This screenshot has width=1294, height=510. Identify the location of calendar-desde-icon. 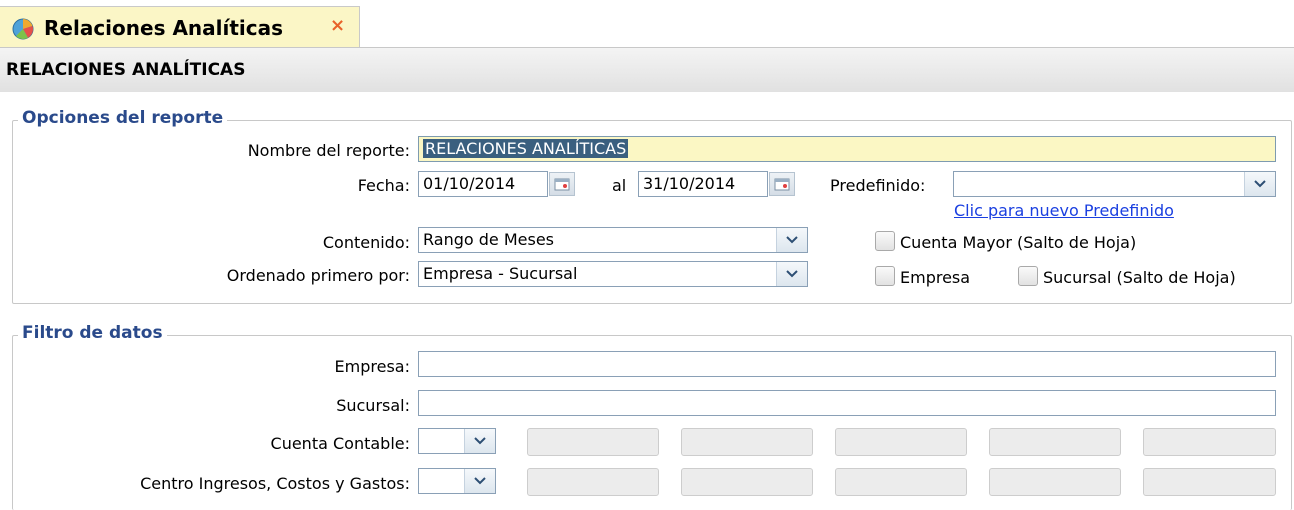
(562, 184).